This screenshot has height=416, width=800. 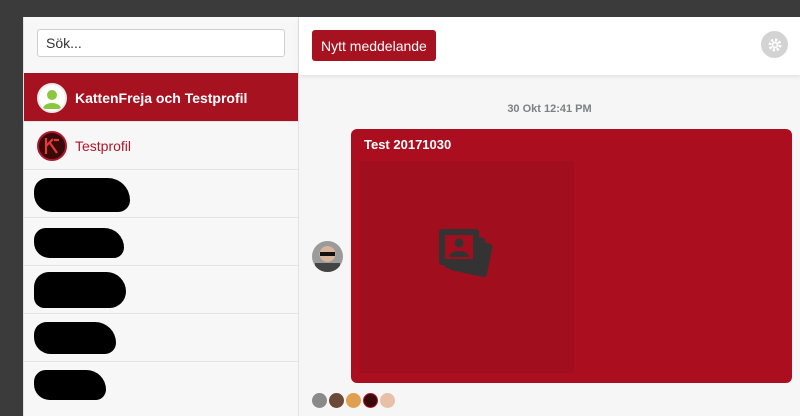 I want to click on message-timestamp: 30 Okt 12:41 PM, so click(x=549, y=109).